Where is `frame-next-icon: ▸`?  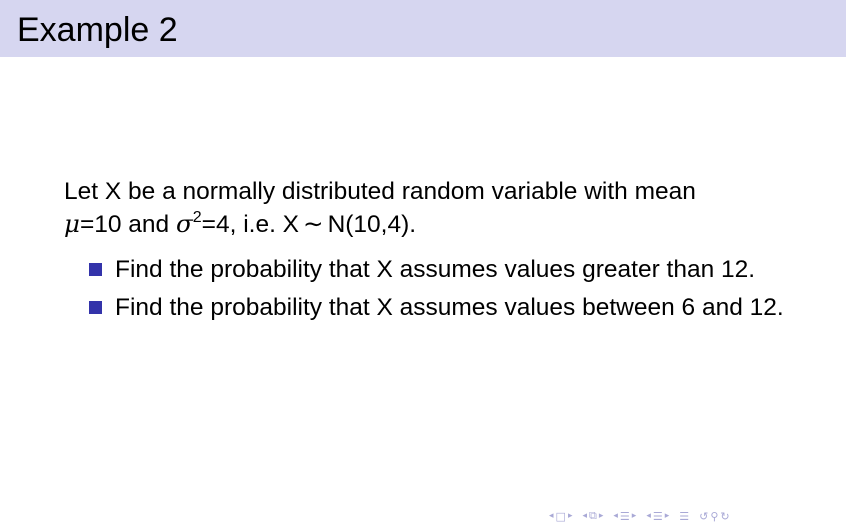
frame-next-icon: ▸ is located at coordinates (570, 516).